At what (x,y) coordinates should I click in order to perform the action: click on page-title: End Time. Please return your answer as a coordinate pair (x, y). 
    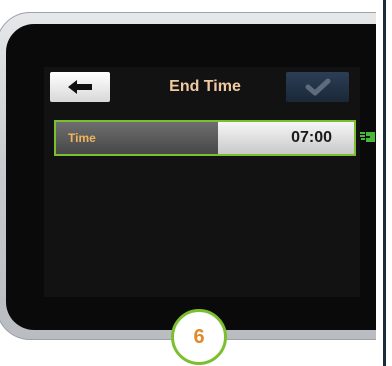
    Looking at the image, I should click on (205, 86).